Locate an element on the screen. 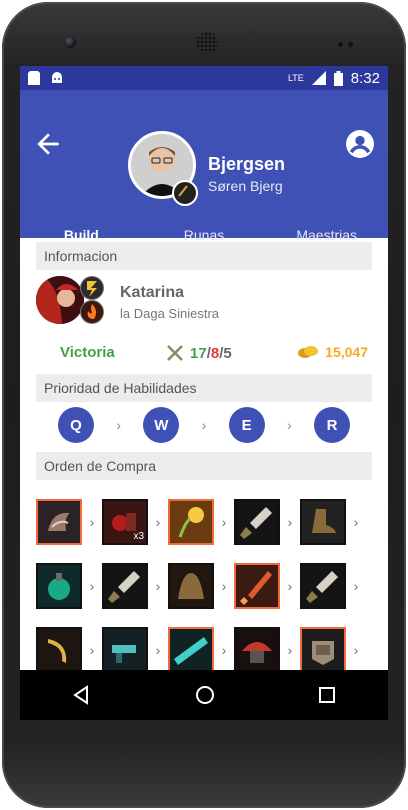  gold-earned: 15,047 is located at coordinates (332, 352).